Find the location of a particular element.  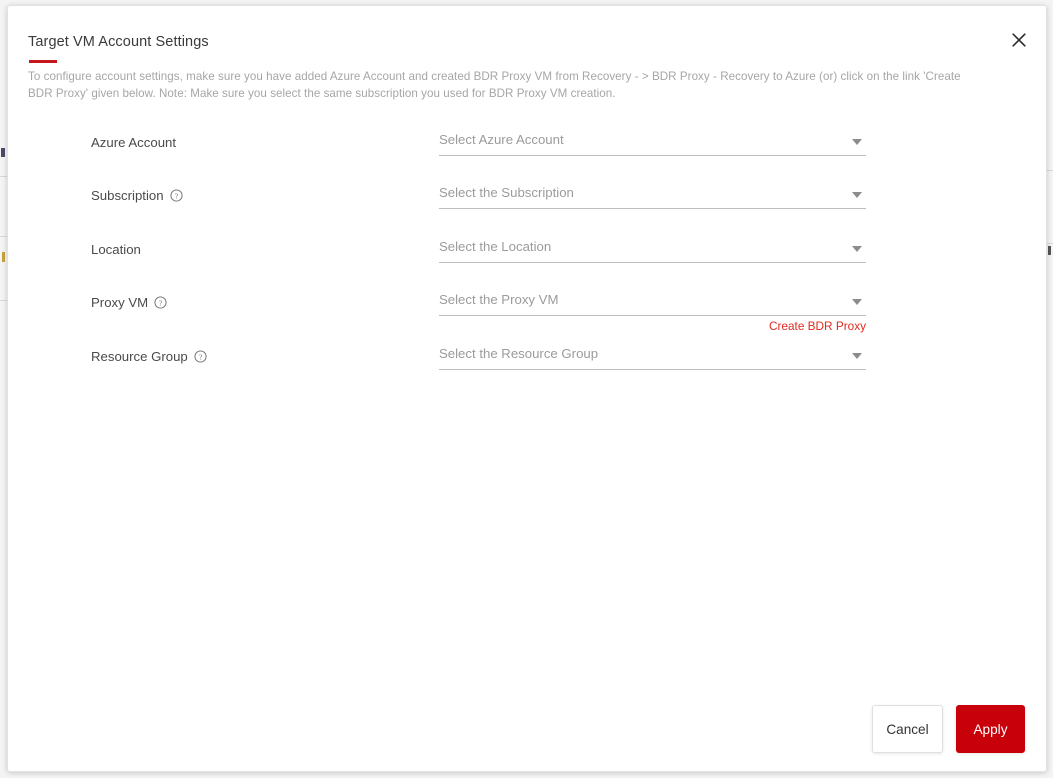

form-row-azure-account: Azure Account Select Azure Account is located at coordinates (527, 150).